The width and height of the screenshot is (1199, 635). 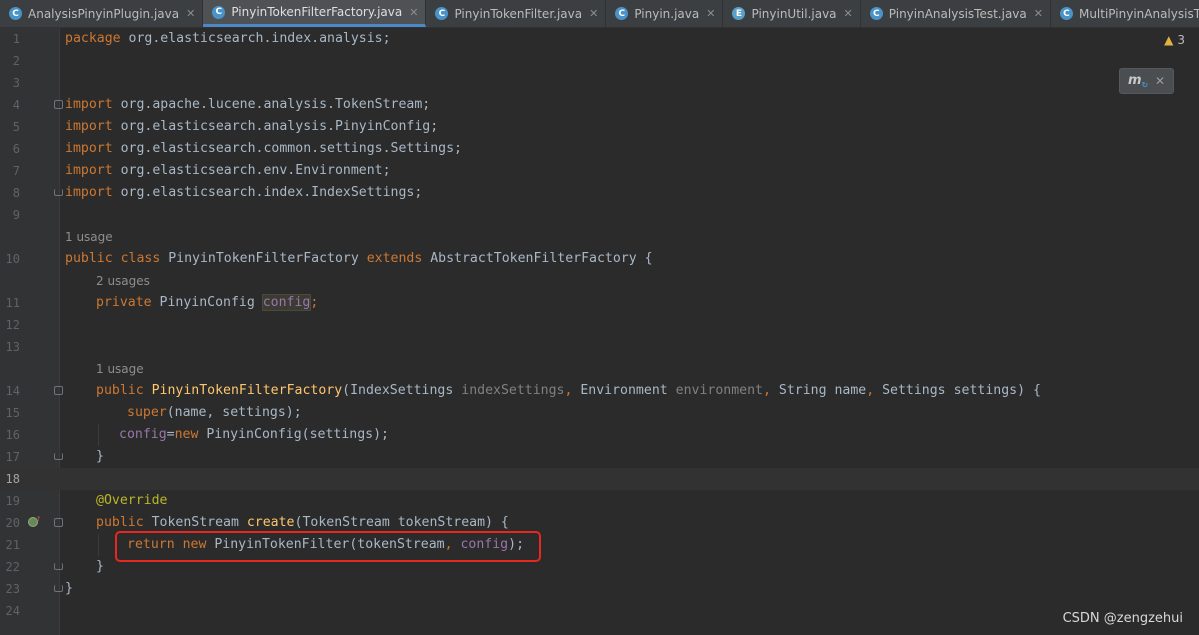 I want to click on tab-label: Pinyin.java, so click(x=667, y=13).